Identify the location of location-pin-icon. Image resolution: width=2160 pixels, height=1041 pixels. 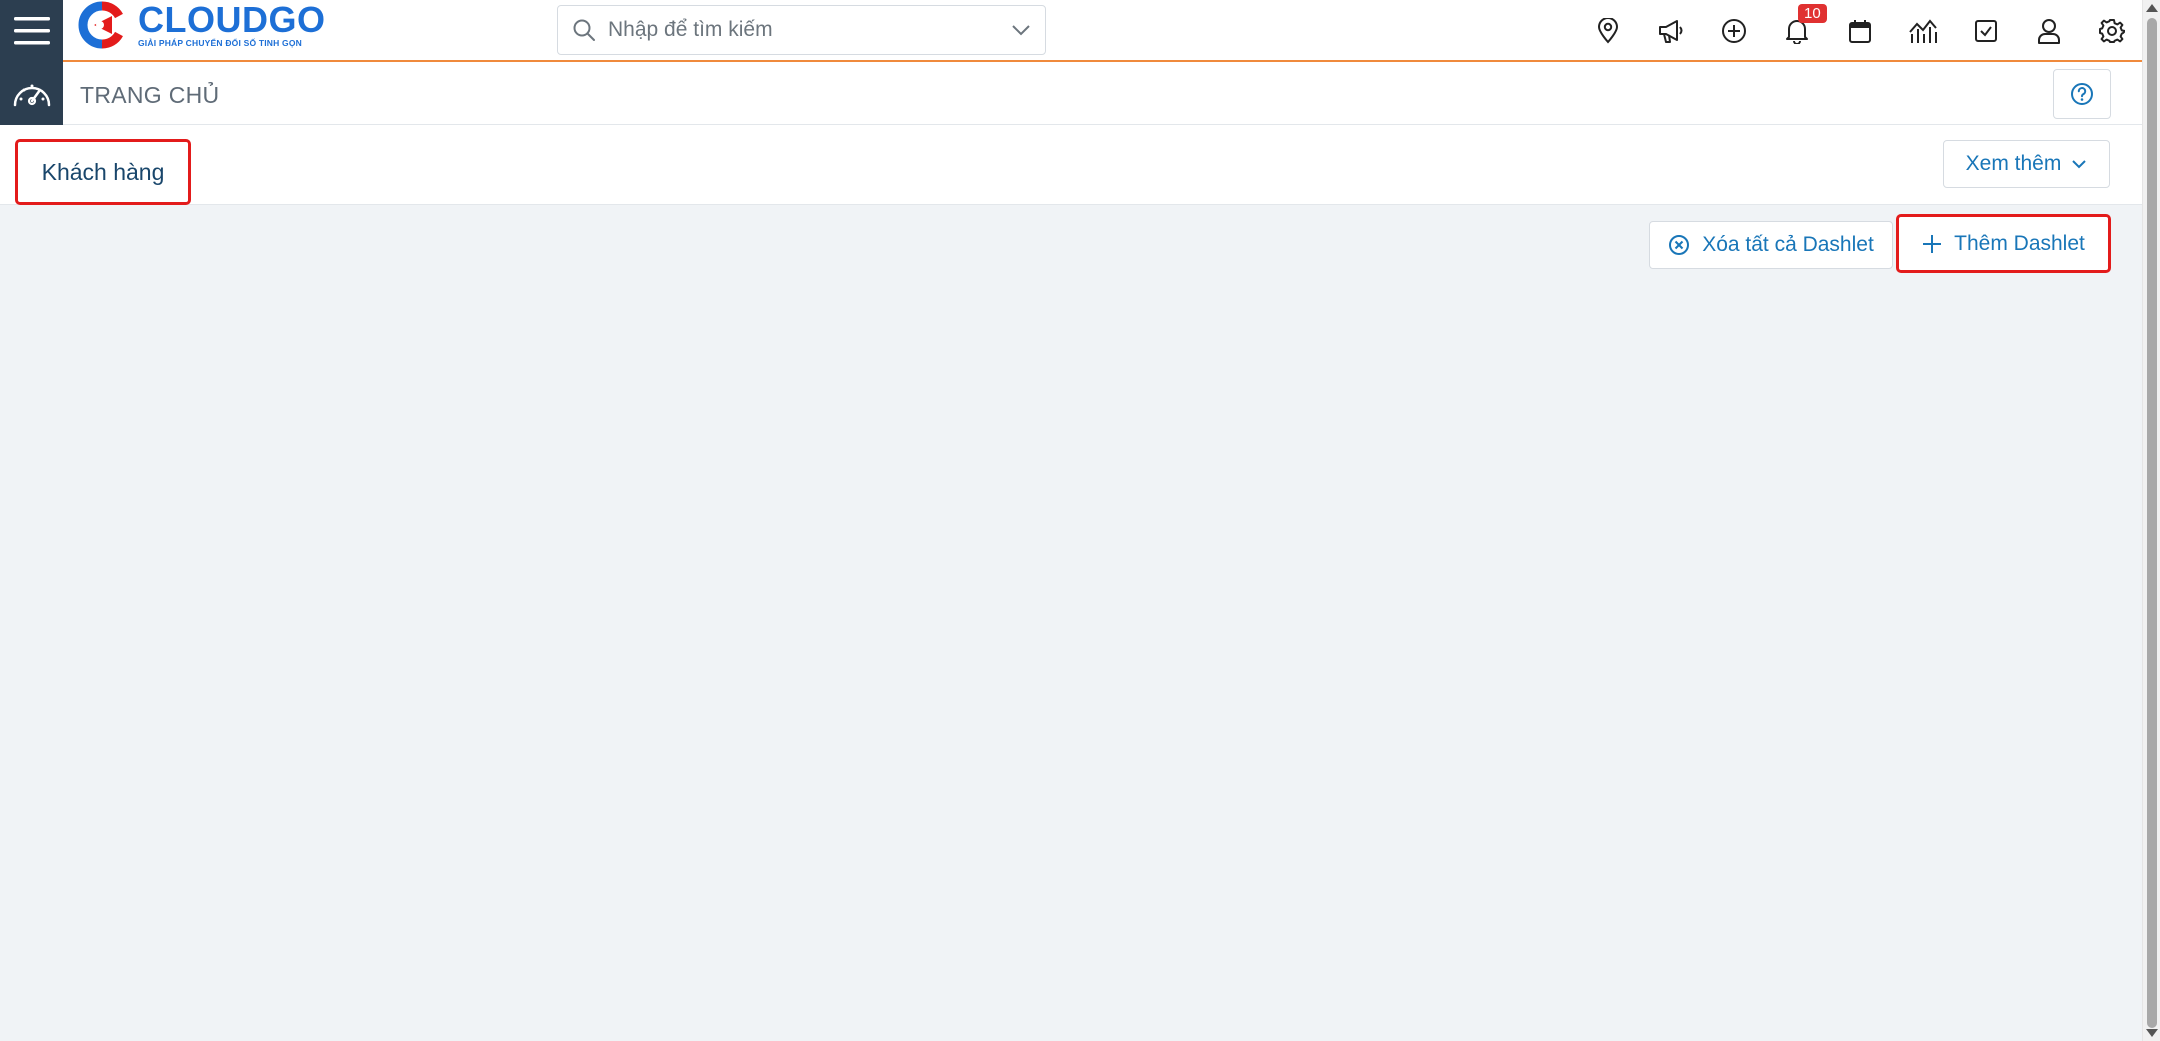
(1607, 31).